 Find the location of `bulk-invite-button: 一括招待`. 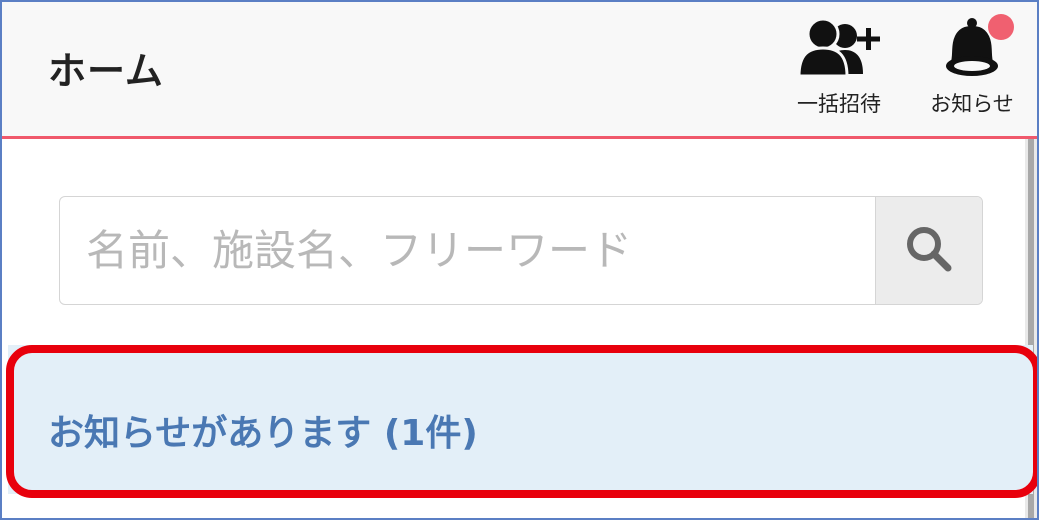

bulk-invite-button: 一括招待 is located at coordinates (839, 67).